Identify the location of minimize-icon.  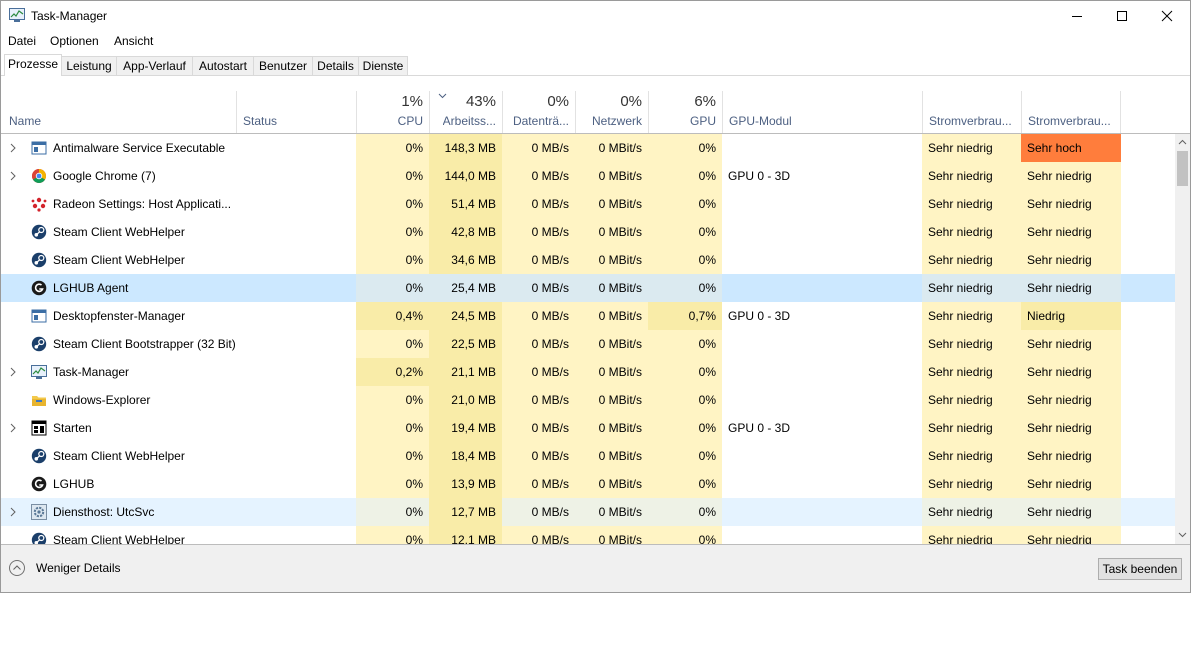
(1077, 16).